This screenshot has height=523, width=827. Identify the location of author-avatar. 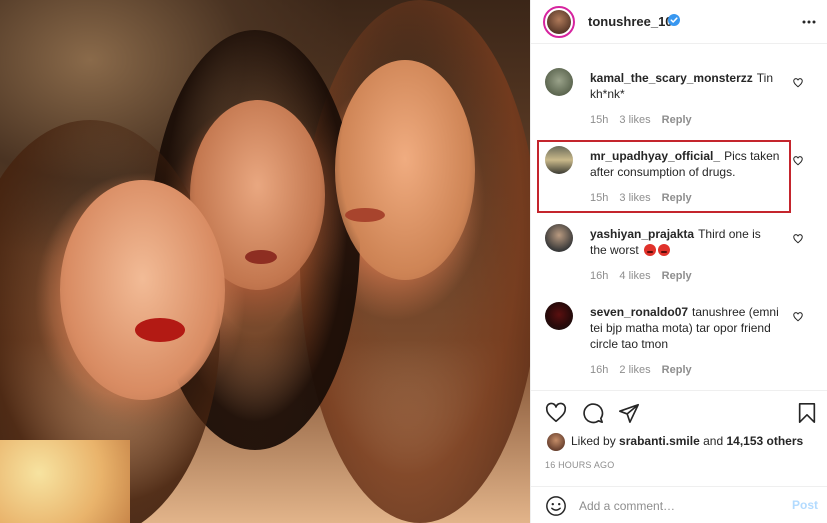
(559, 22).